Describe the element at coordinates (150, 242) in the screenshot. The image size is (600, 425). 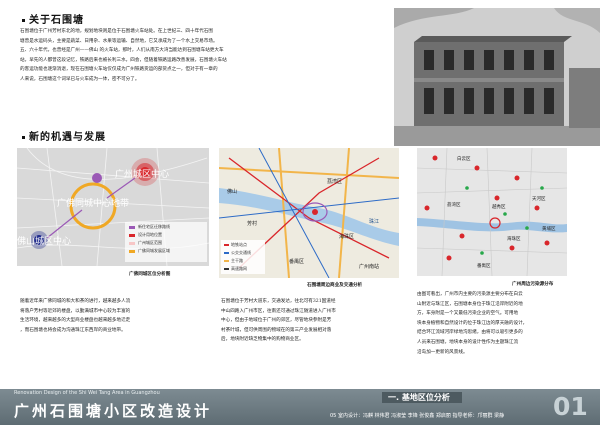
I see `map1-legend-3: 广州城区范围` at that location.